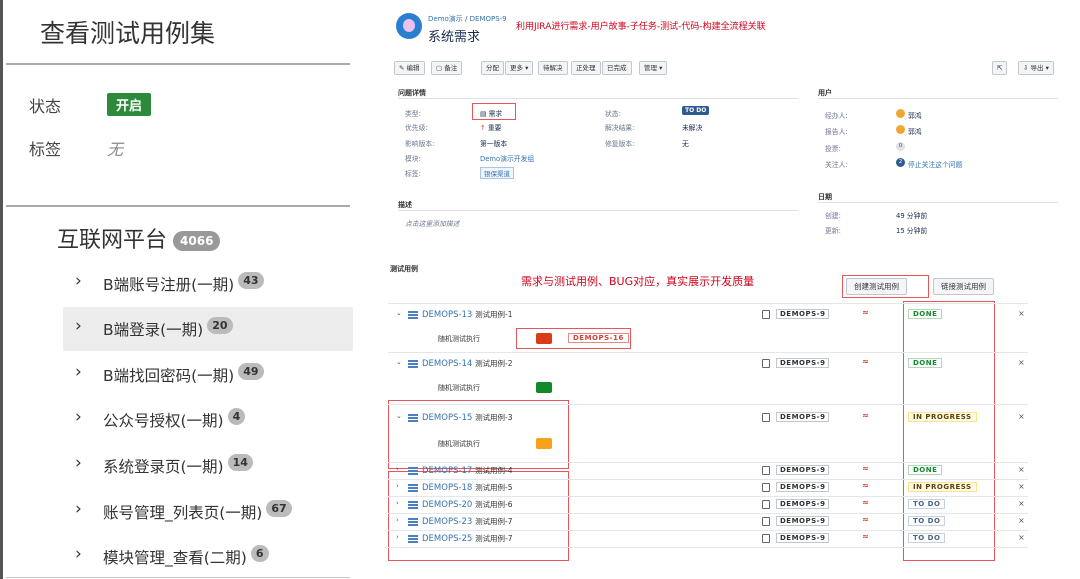 The height and width of the screenshot is (579, 1080). Describe the element at coordinates (925, 363) in the screenshot. I see `status-lozenge: DONE` at that location.